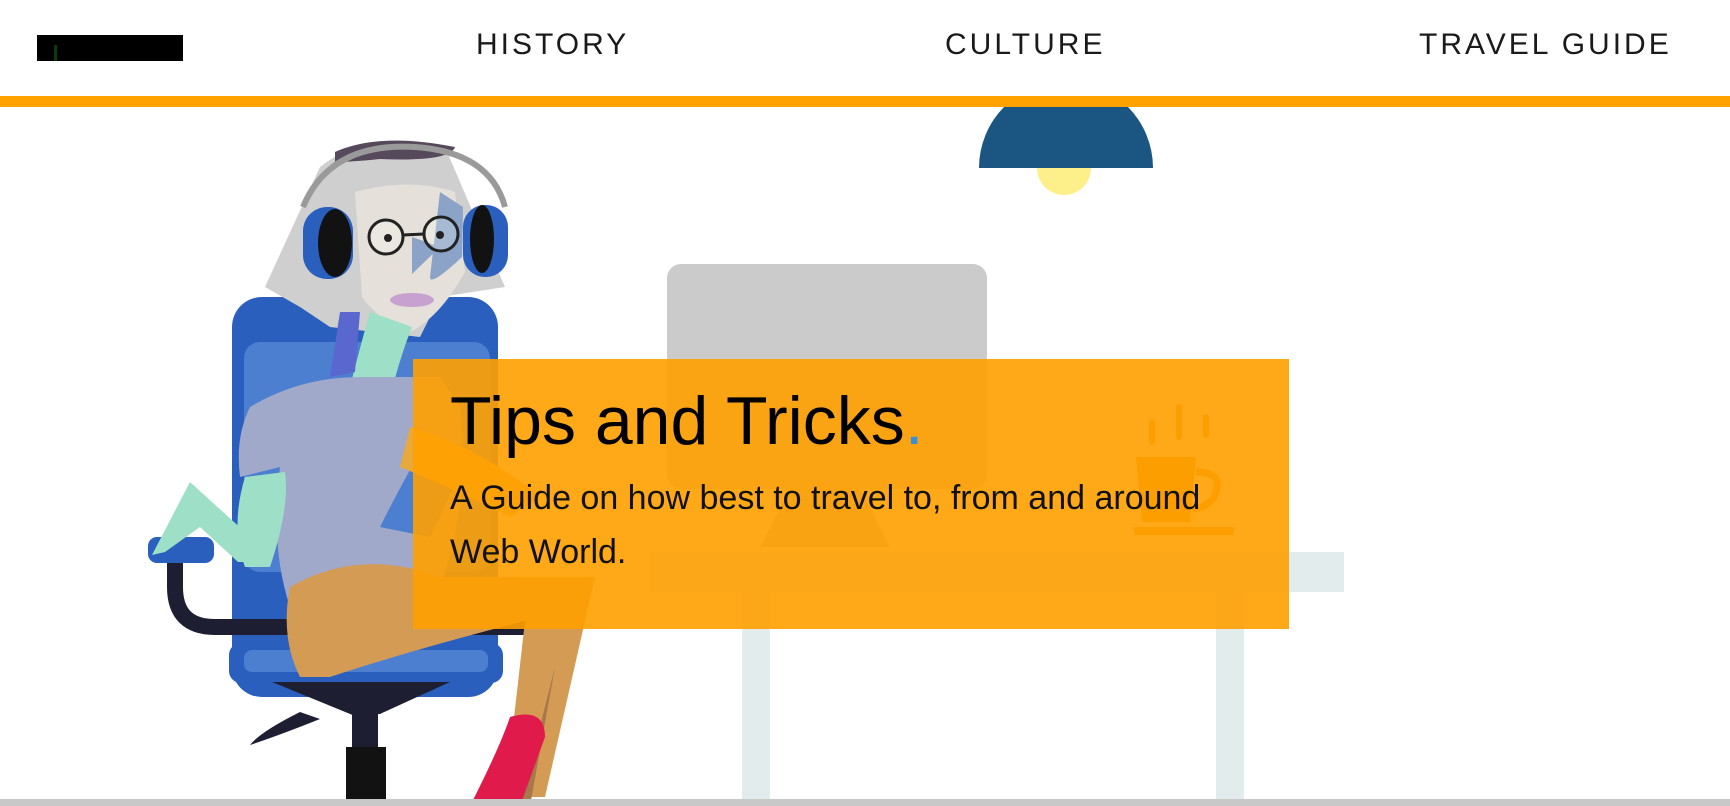 This screenshot has width=1730, height=806. What do you see at coordinates (552, 45) in the screenshot?
I see `nav-link-history: HISTORY` at bounding box center [552, 45].